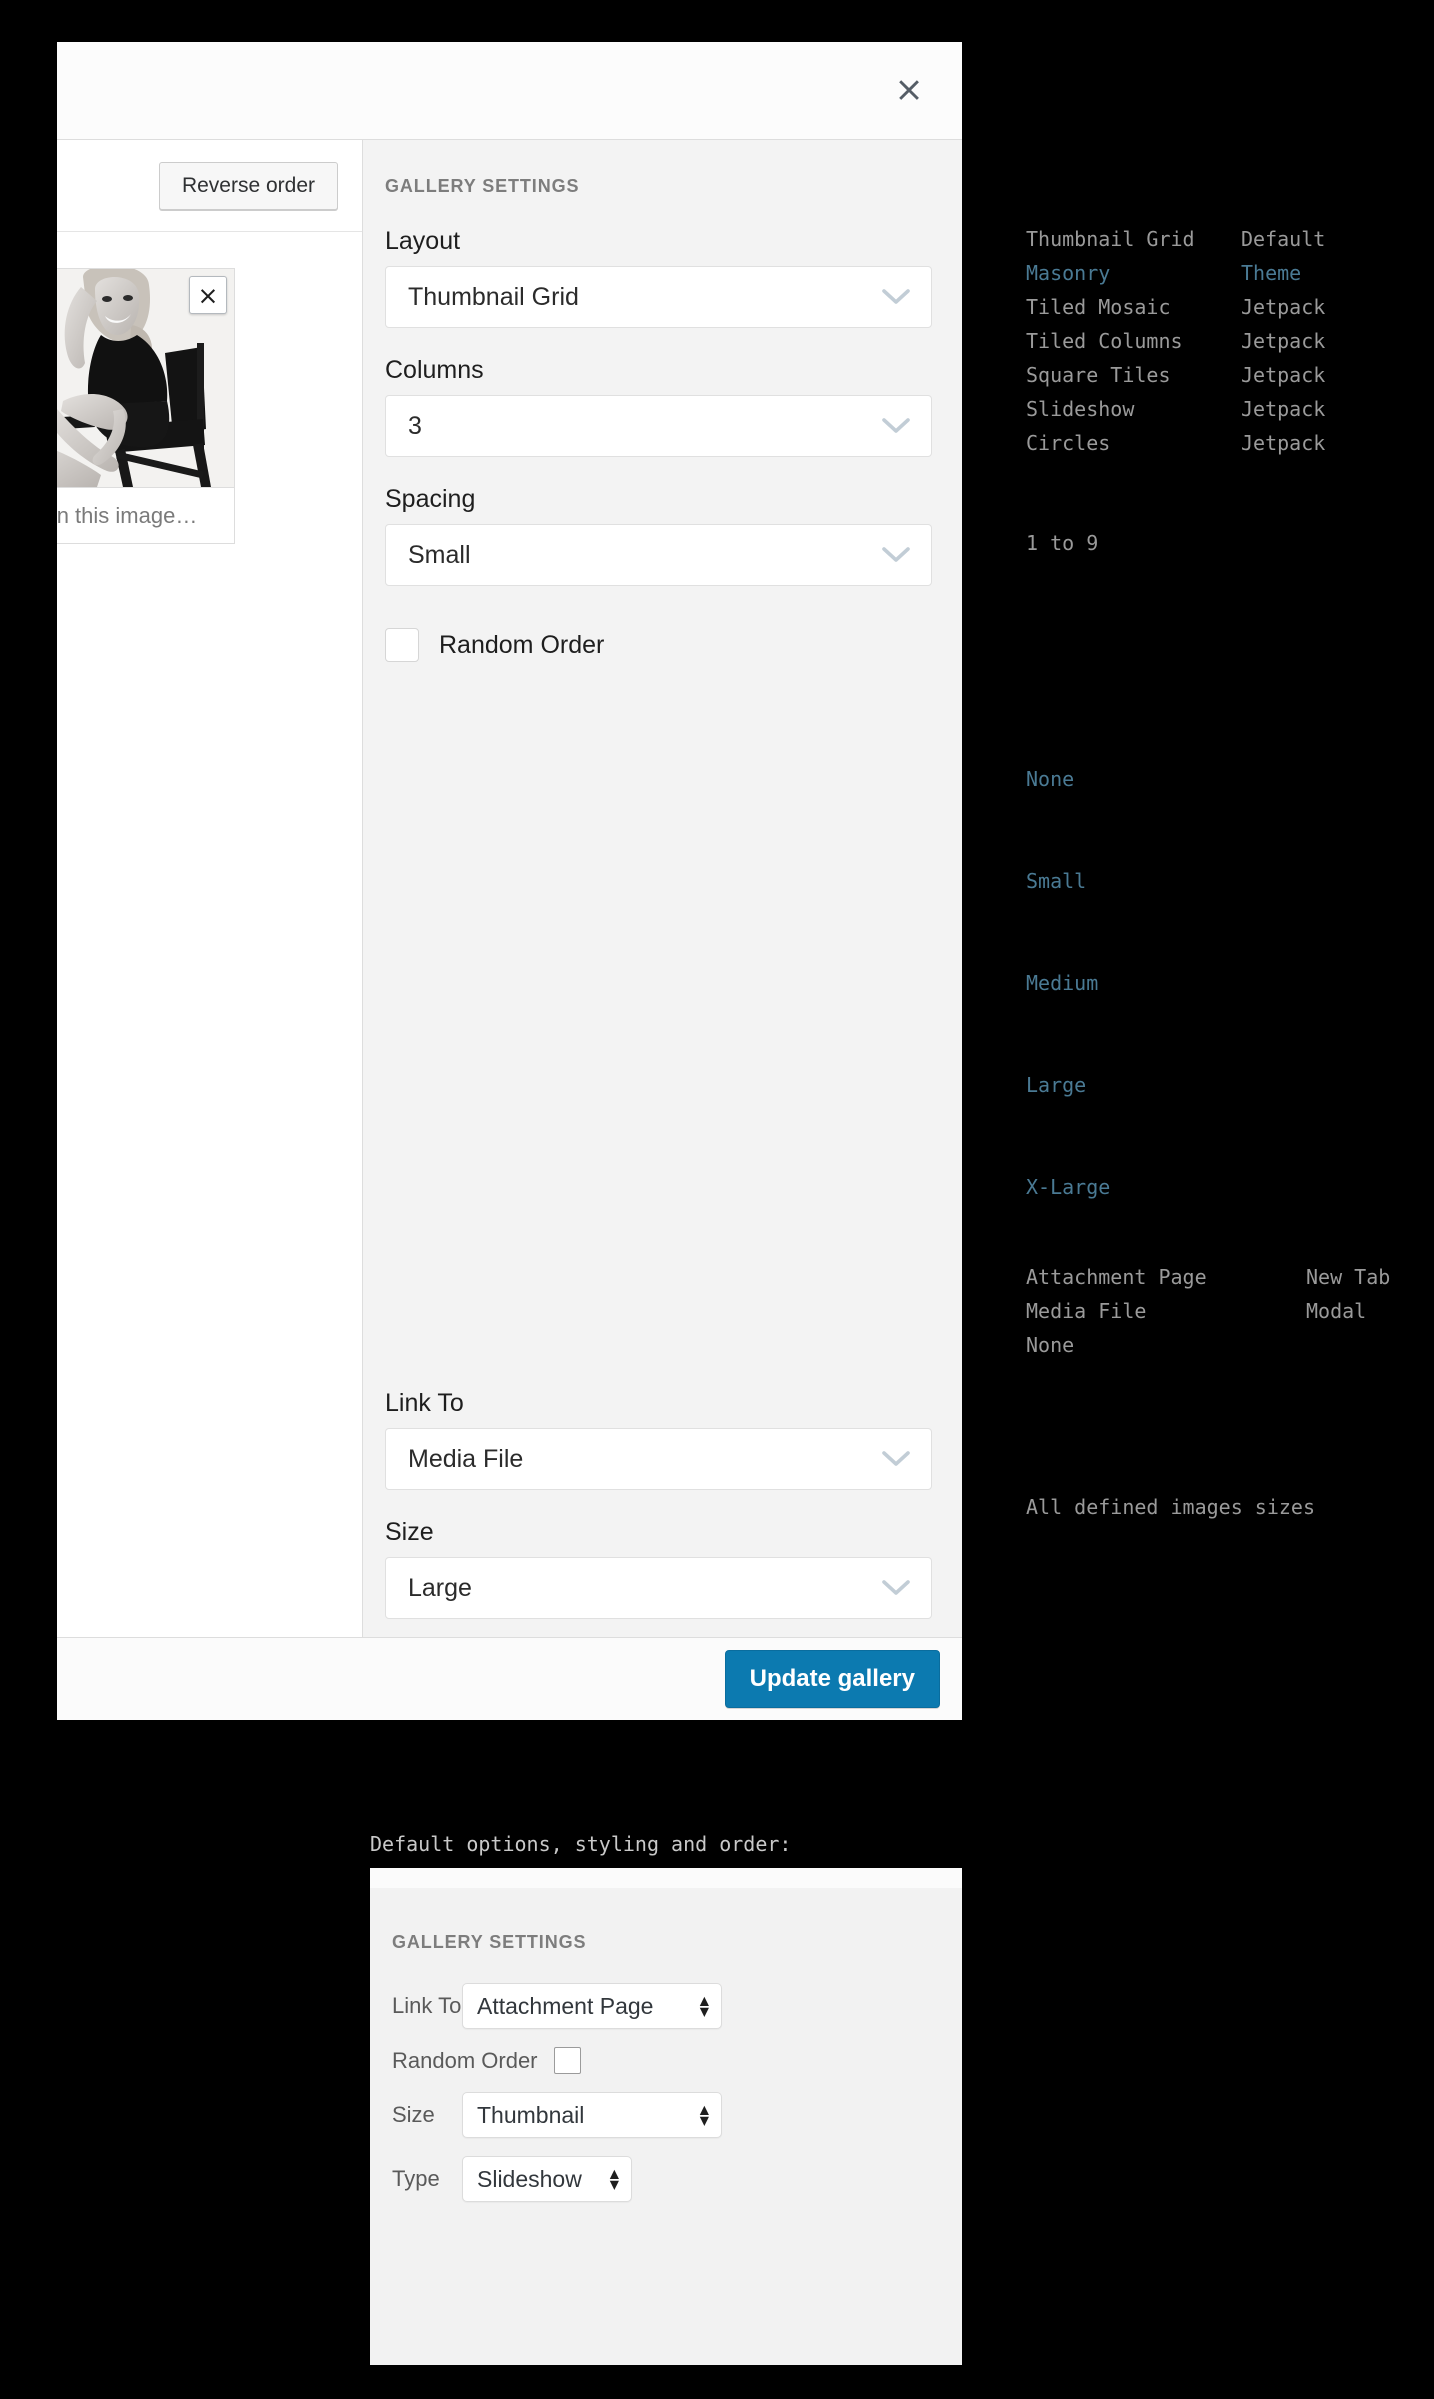 Image resolution: width=1434 pixels, height=2399 pixels. Describe the element at coordinates (658, 426) in the screenshot. I see `columns-select: 3` at that location.